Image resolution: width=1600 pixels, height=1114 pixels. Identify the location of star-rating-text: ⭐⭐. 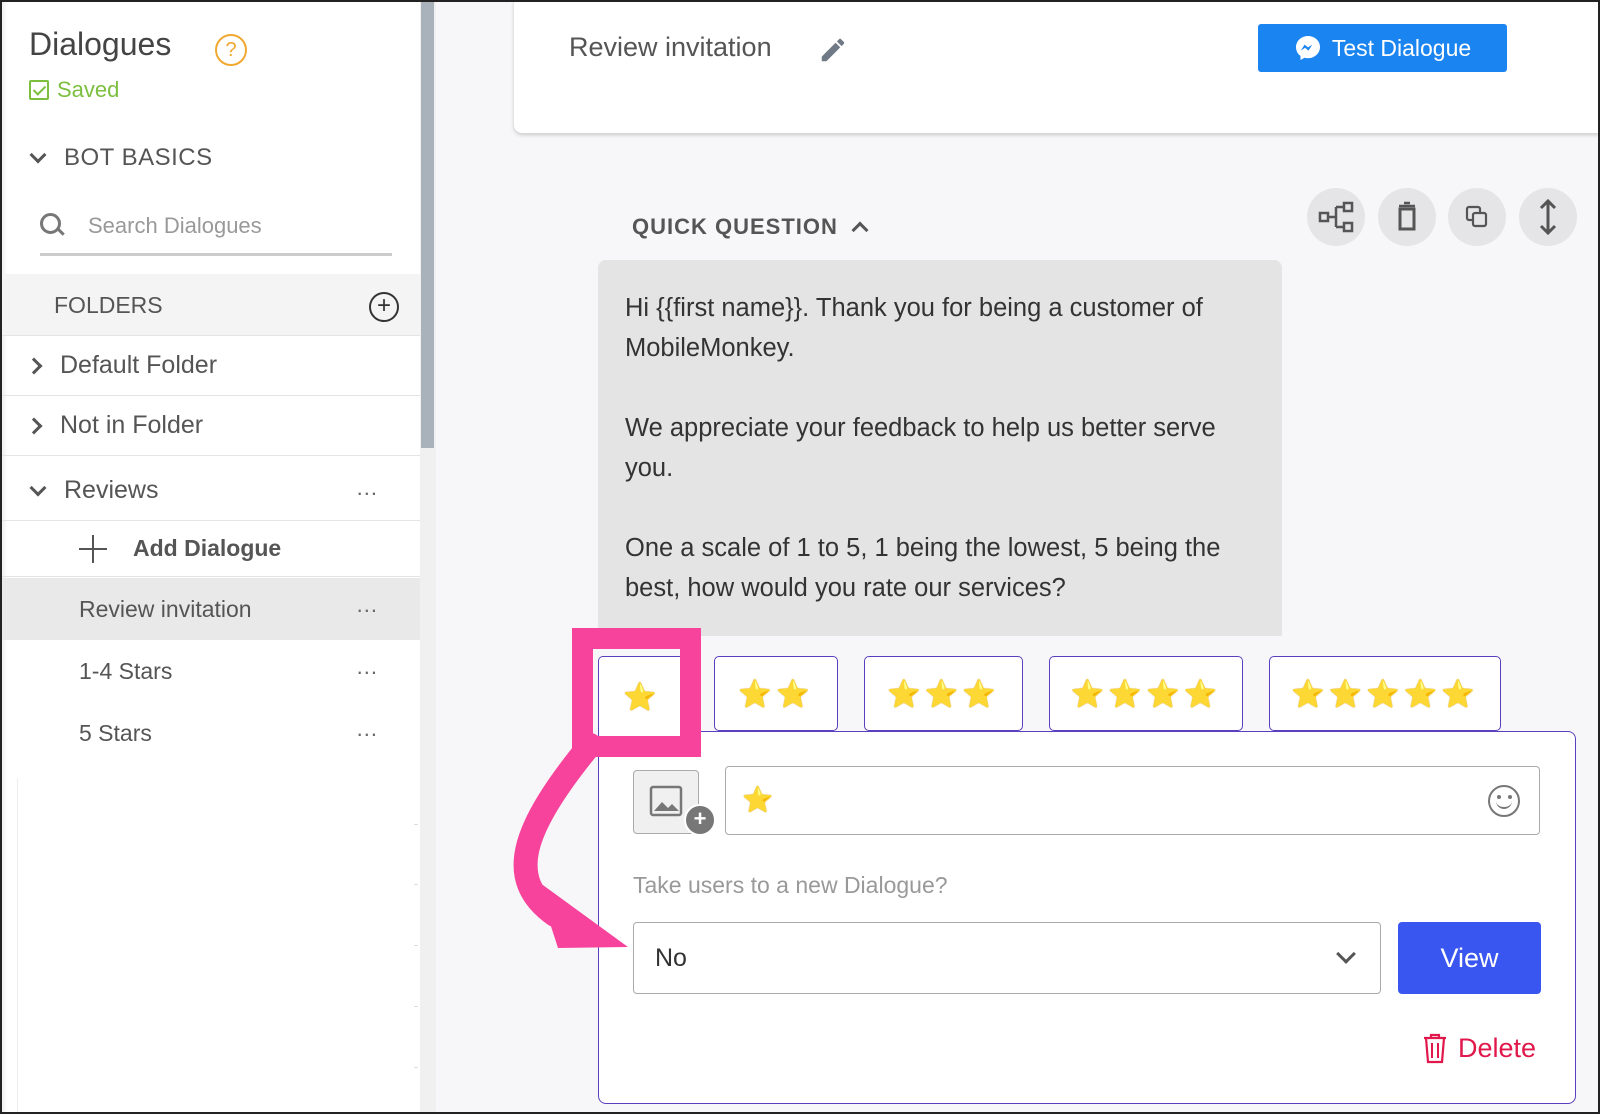
(776, 693).